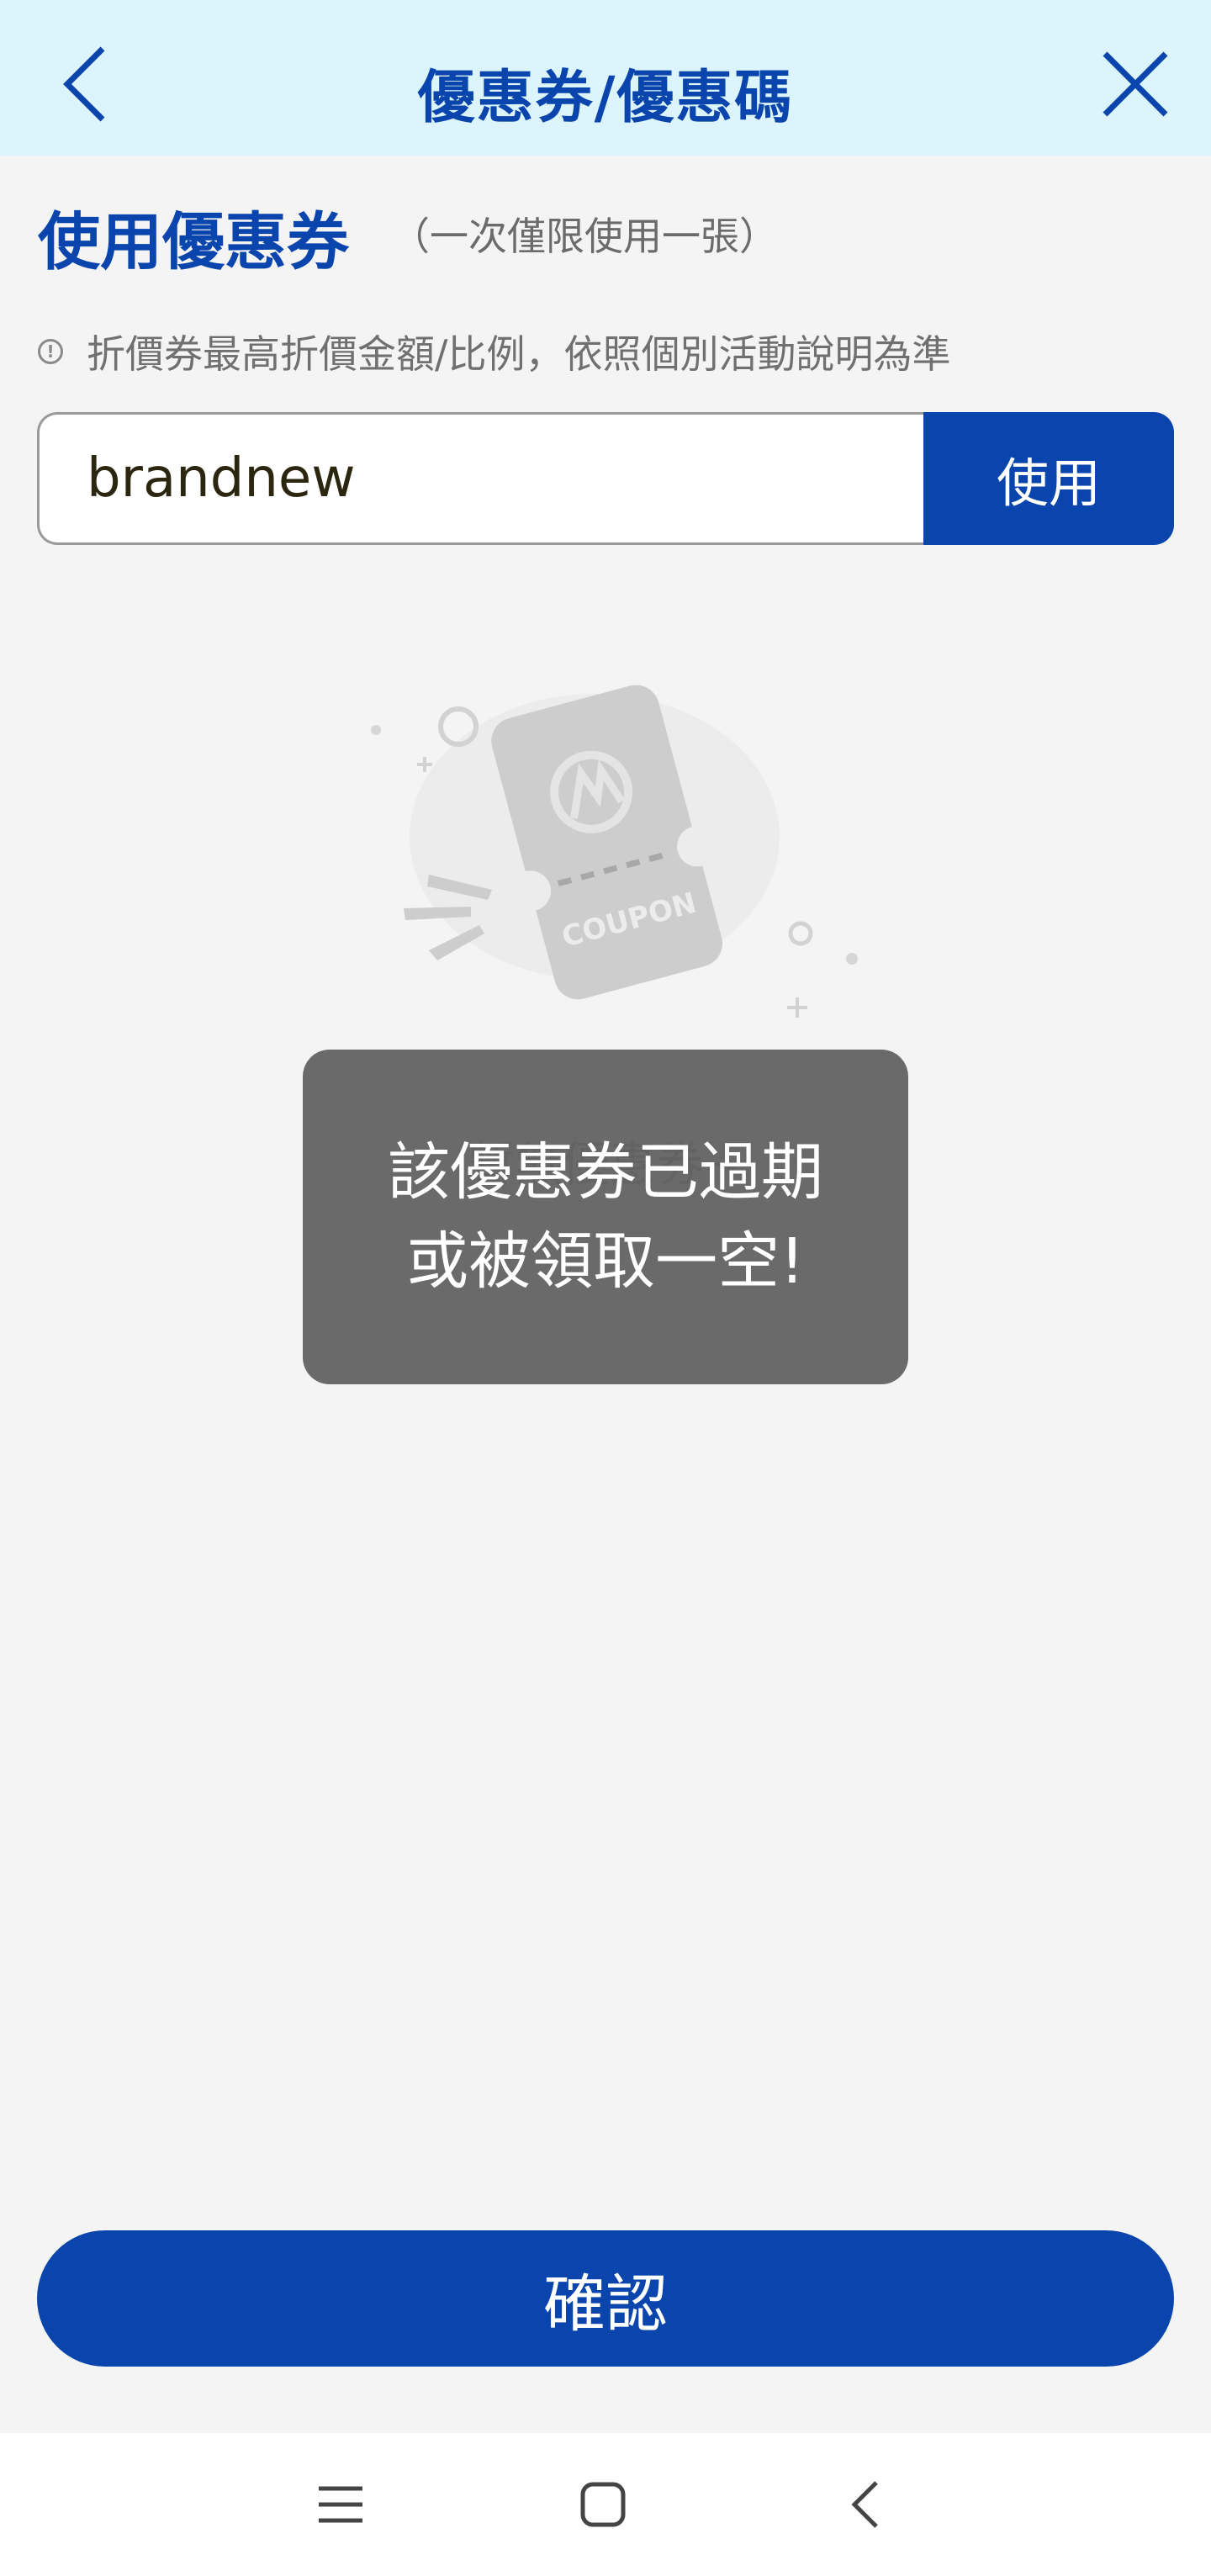  What do you see at coordinates (605, 98) in the screenshot?
I see `page-title: 優惠券/優惠碼` at bounding box center [605, 98].